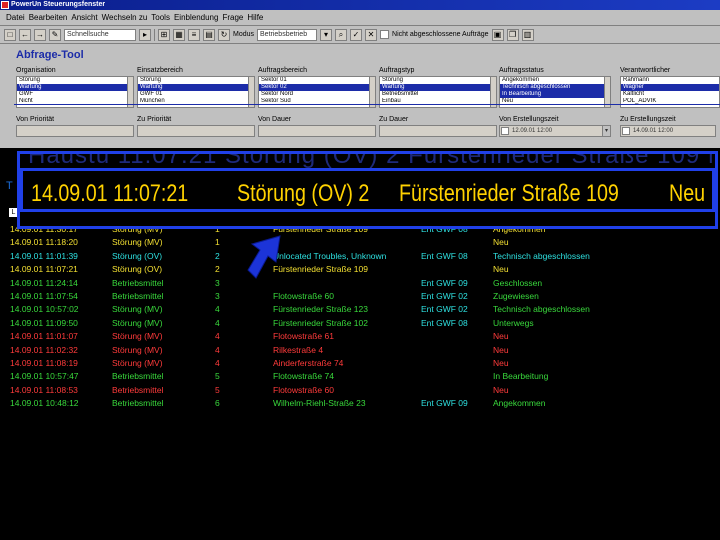 Image resolution: width=720 pixels, height=540 pixels. Describe the element at coordinates (196, 17) in the screenshot. I see `menu-einblendung: Einblendung` at that location.